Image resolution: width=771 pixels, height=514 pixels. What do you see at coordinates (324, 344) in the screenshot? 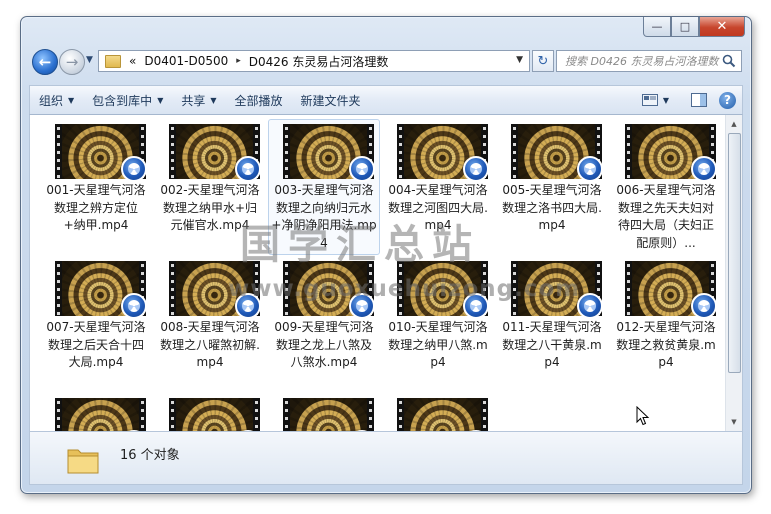
I see `file-name: 009-天星理气河洛数理之龙上八煞及八煞水.mp4` at bounding box center [324, 344].